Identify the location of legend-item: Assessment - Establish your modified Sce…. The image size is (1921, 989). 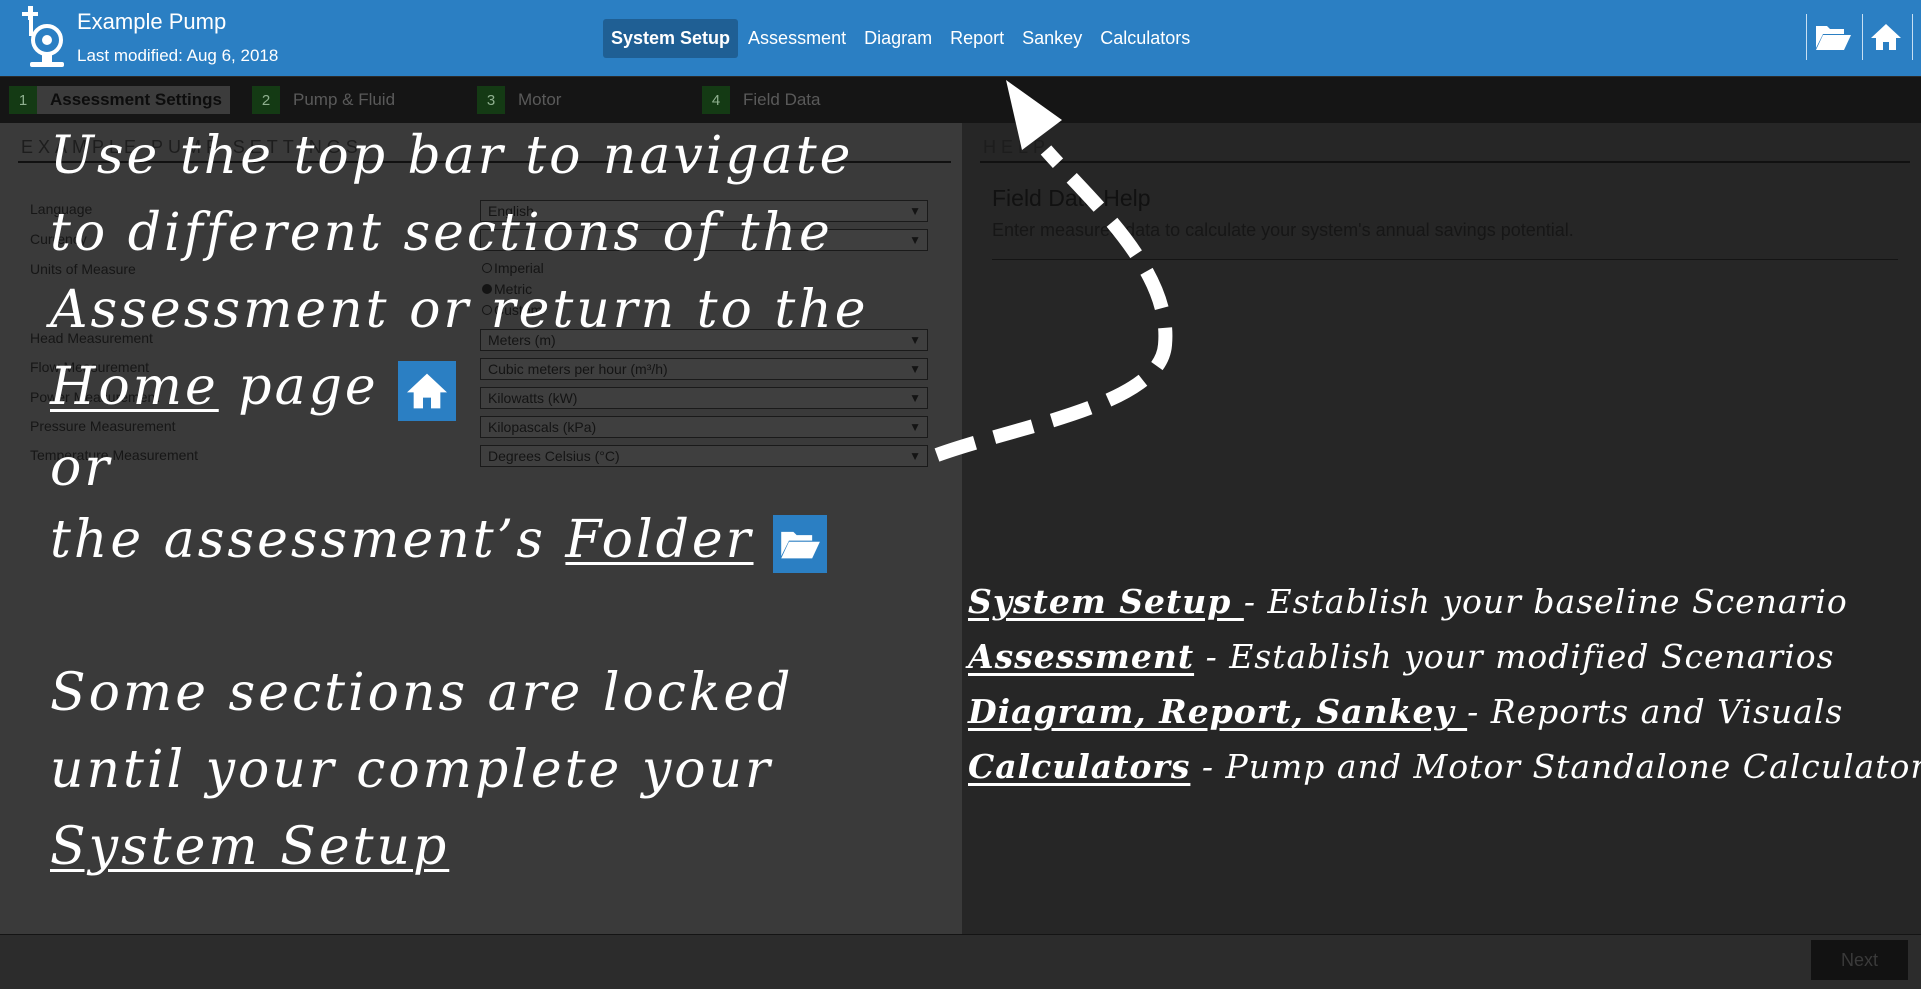
(1401, 657).